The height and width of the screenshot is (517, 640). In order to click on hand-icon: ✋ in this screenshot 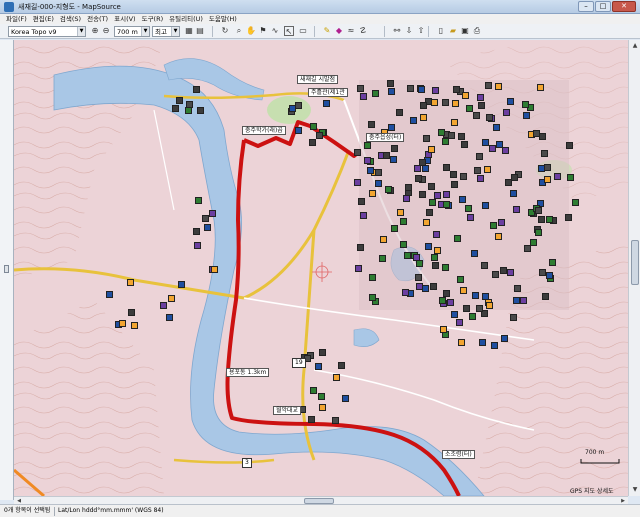, I will do `click(251, 31)`.